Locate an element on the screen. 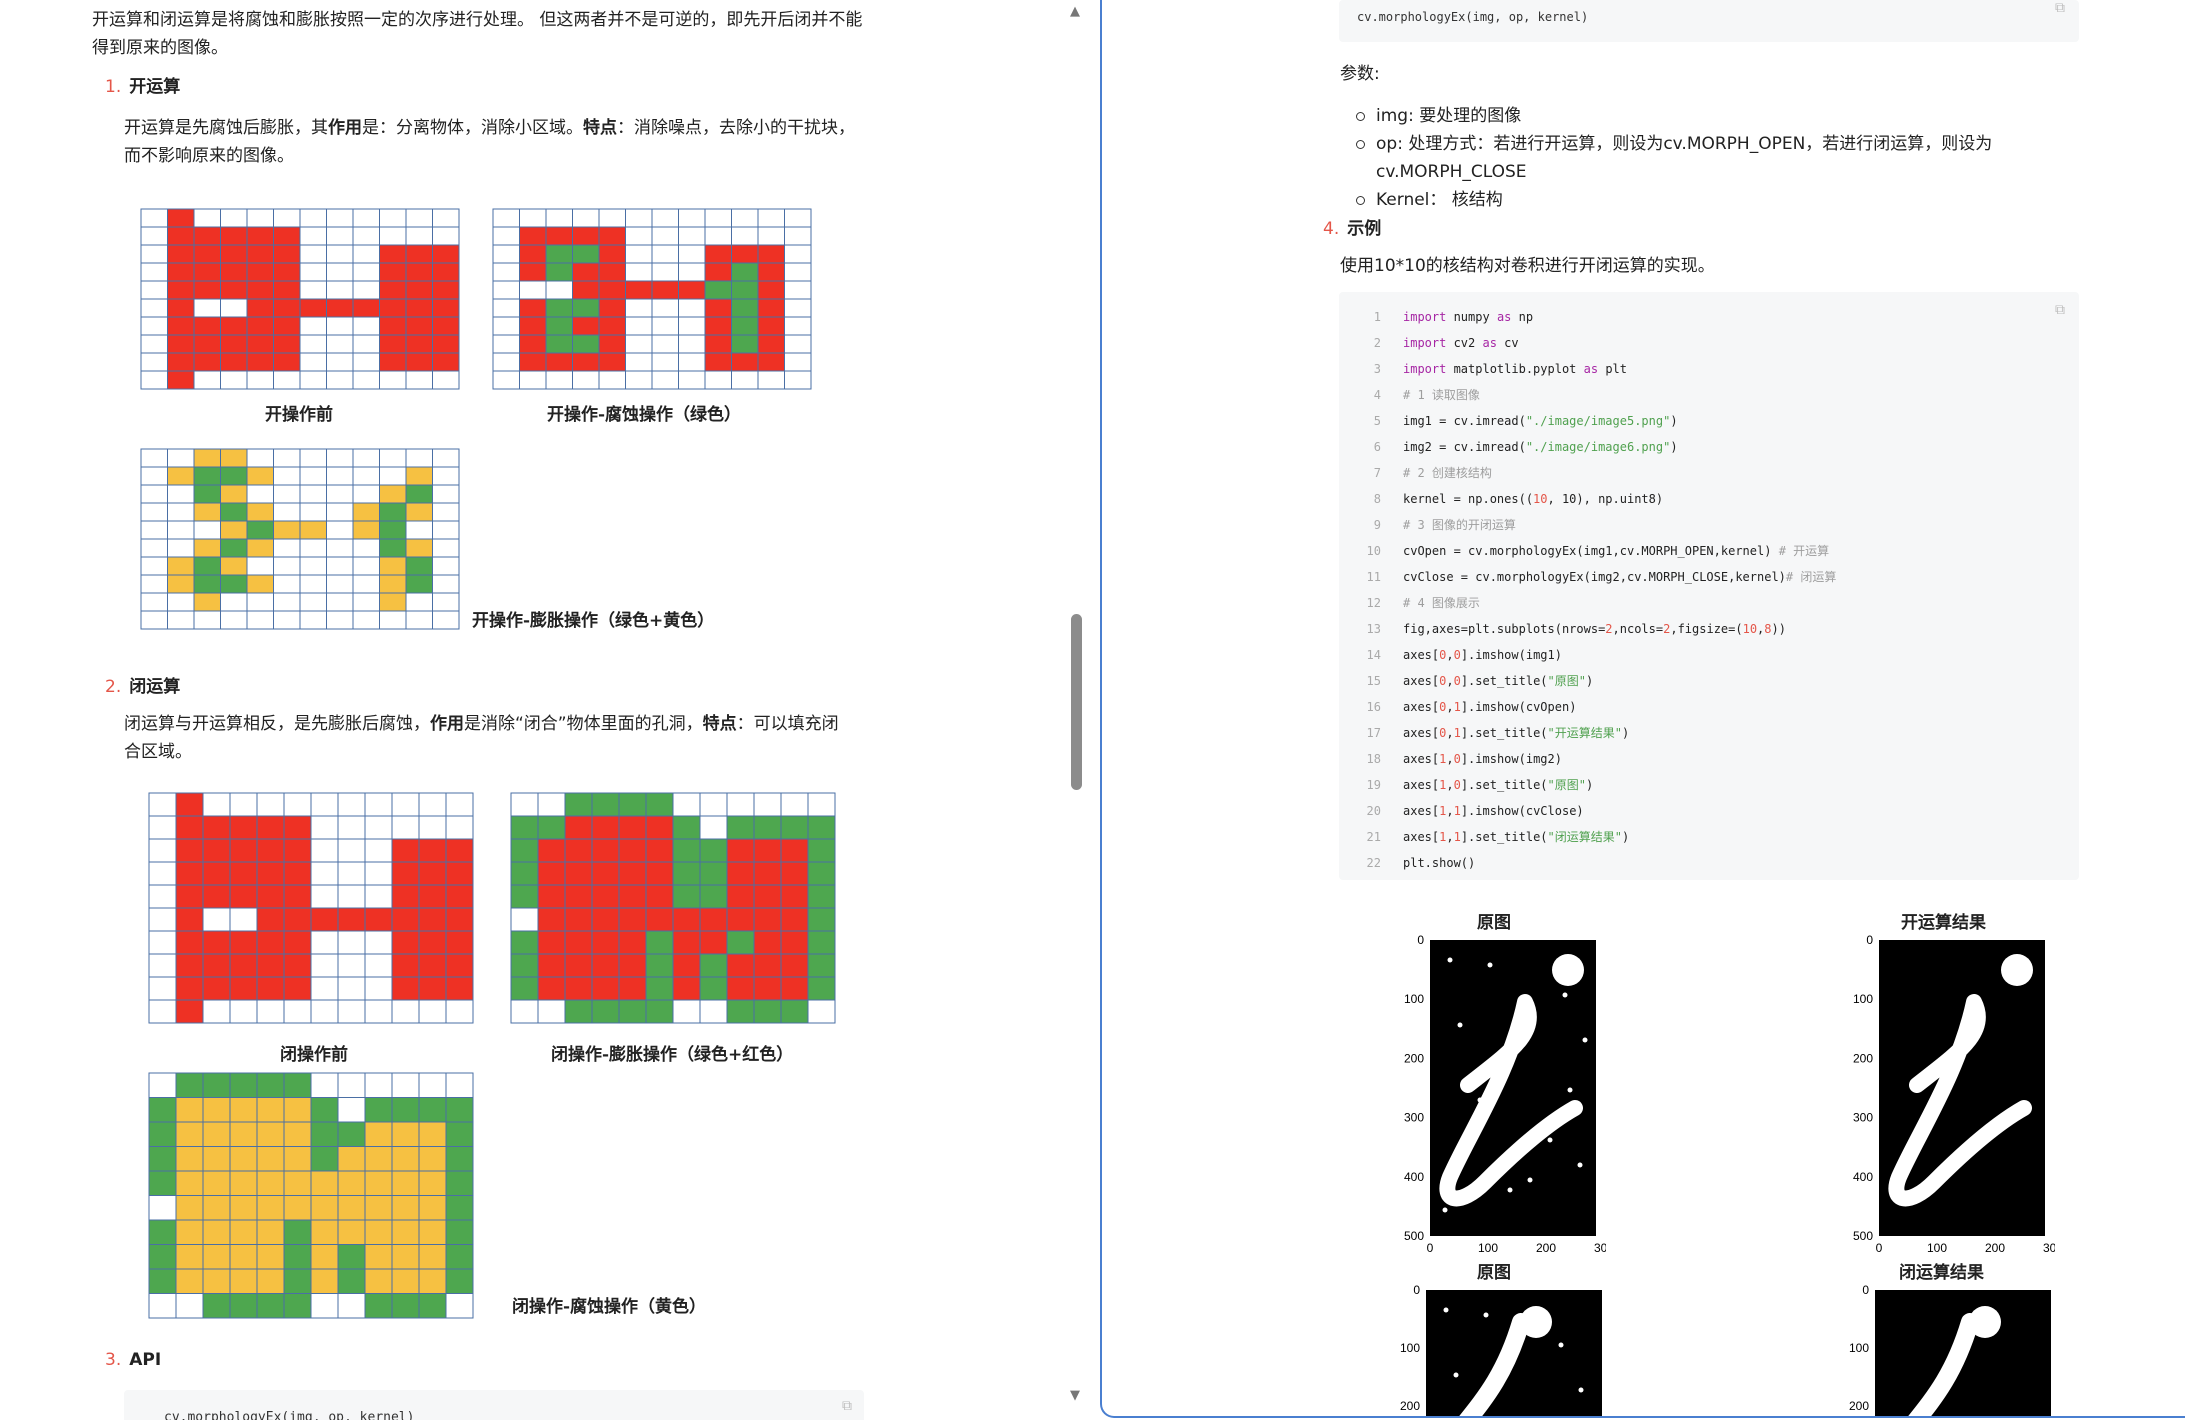 This screenshot has height=1420, width=2185. scrollbar-thumb is located at coordinates (1076, 702).